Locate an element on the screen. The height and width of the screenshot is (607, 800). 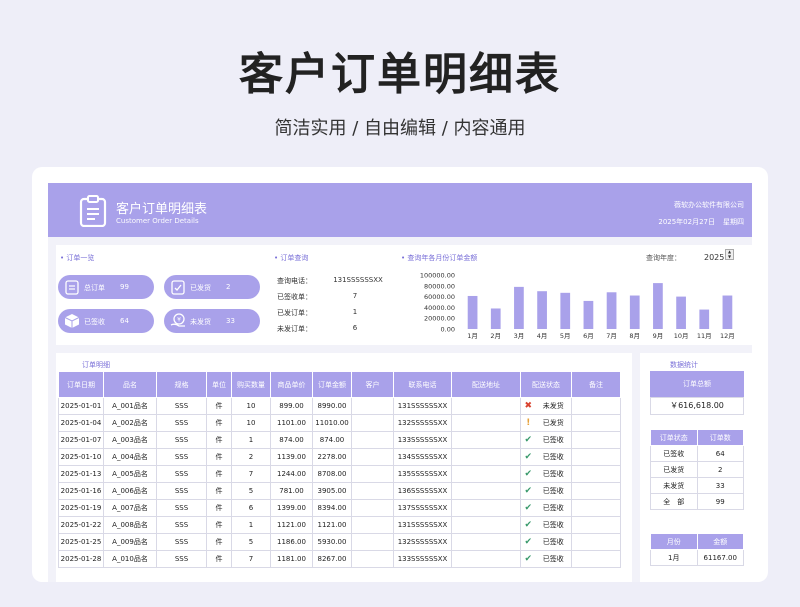
cell-name: A_005品名 is located at coordinates (130, 474).